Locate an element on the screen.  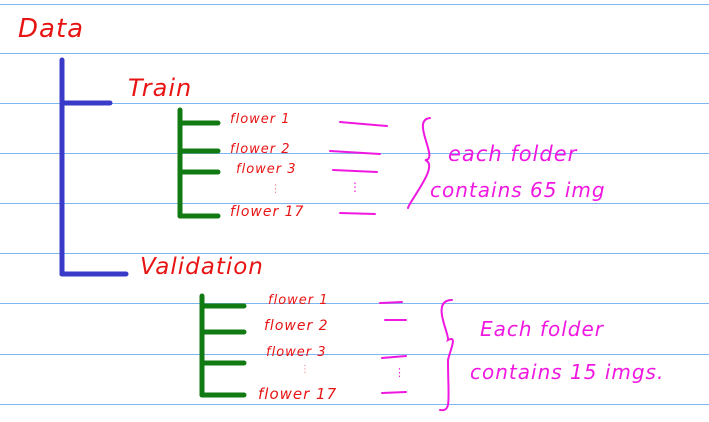
validation-brace is located at coordinates (446, 355).